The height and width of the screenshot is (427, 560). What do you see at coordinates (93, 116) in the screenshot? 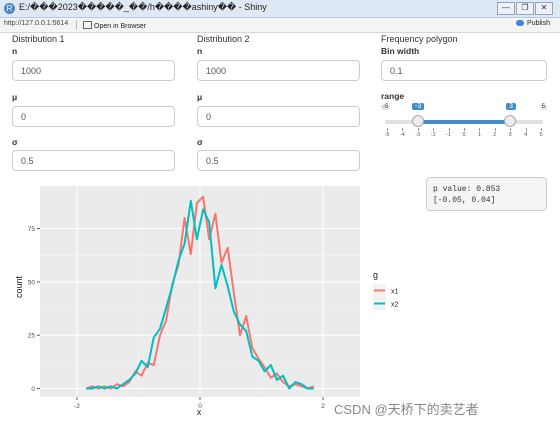
I see `dist1-mu-input: 0` at bounding box center [93, 116].